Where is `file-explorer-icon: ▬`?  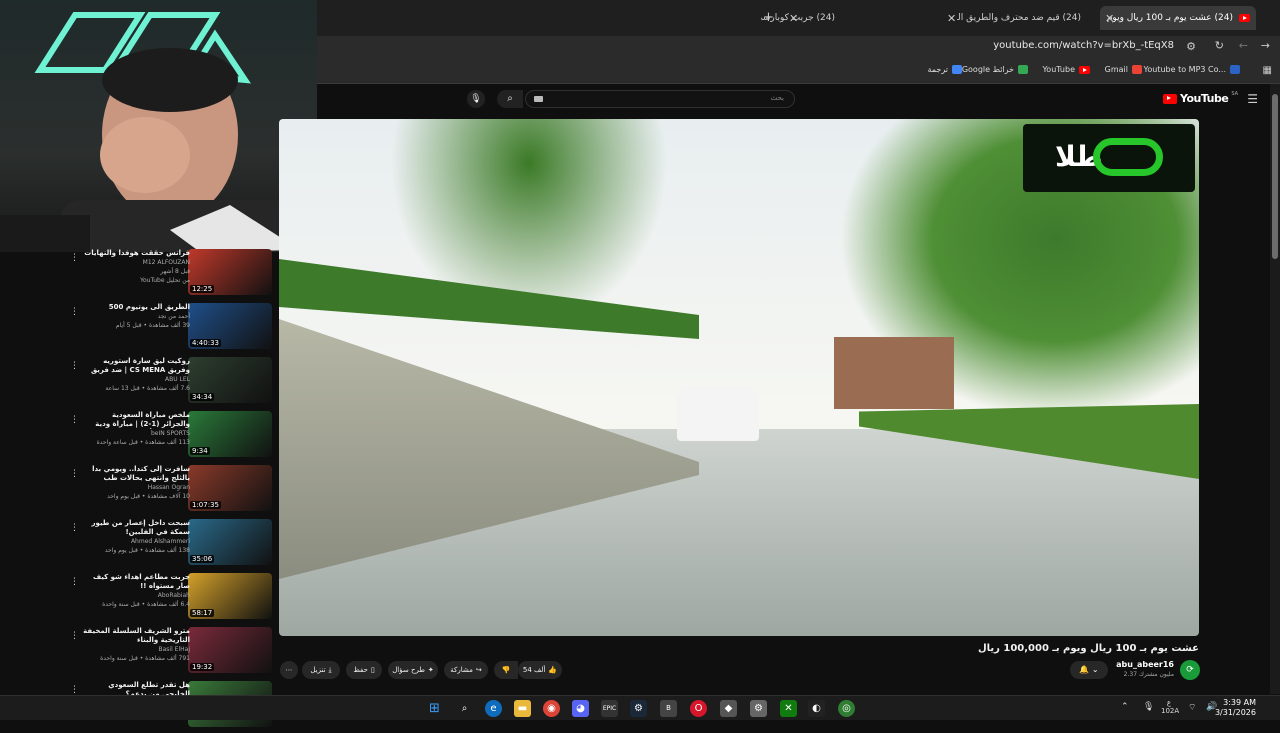
file-explorer-icon: ▬ is located at coordinates (522, 708).